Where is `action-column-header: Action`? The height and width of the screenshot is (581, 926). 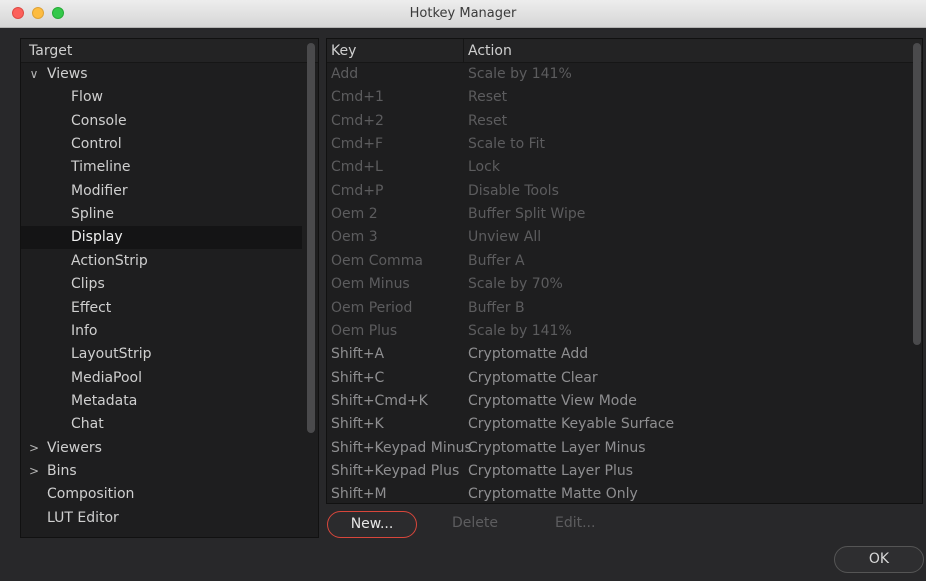 action-column-header: Action is located at coordinates (490, 51).